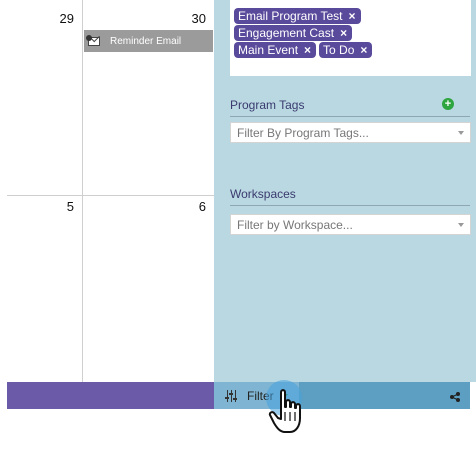 The image size is (476, 449). Describe the element at coordinates (45, 98) in the screenshot. I see `calendar-day-cell: 29` at that location.